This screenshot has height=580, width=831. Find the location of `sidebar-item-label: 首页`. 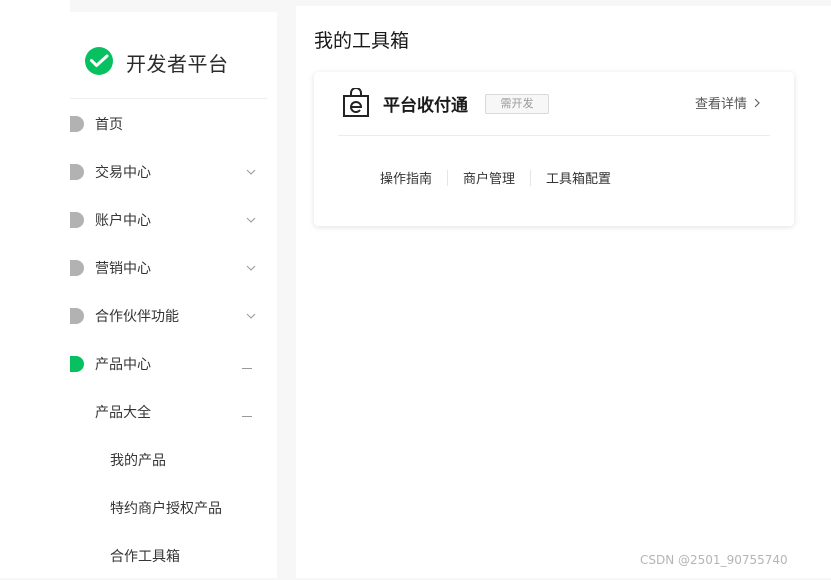

sidebar-item-label: 首页 is located at coordinates (109, 125).